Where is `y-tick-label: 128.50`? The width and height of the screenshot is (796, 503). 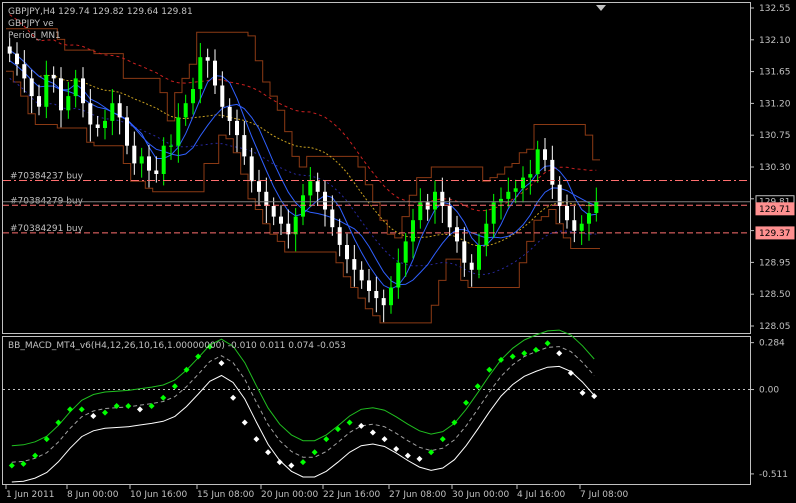
y-tick-label: 128.50 is located at coordinates (775, 295).